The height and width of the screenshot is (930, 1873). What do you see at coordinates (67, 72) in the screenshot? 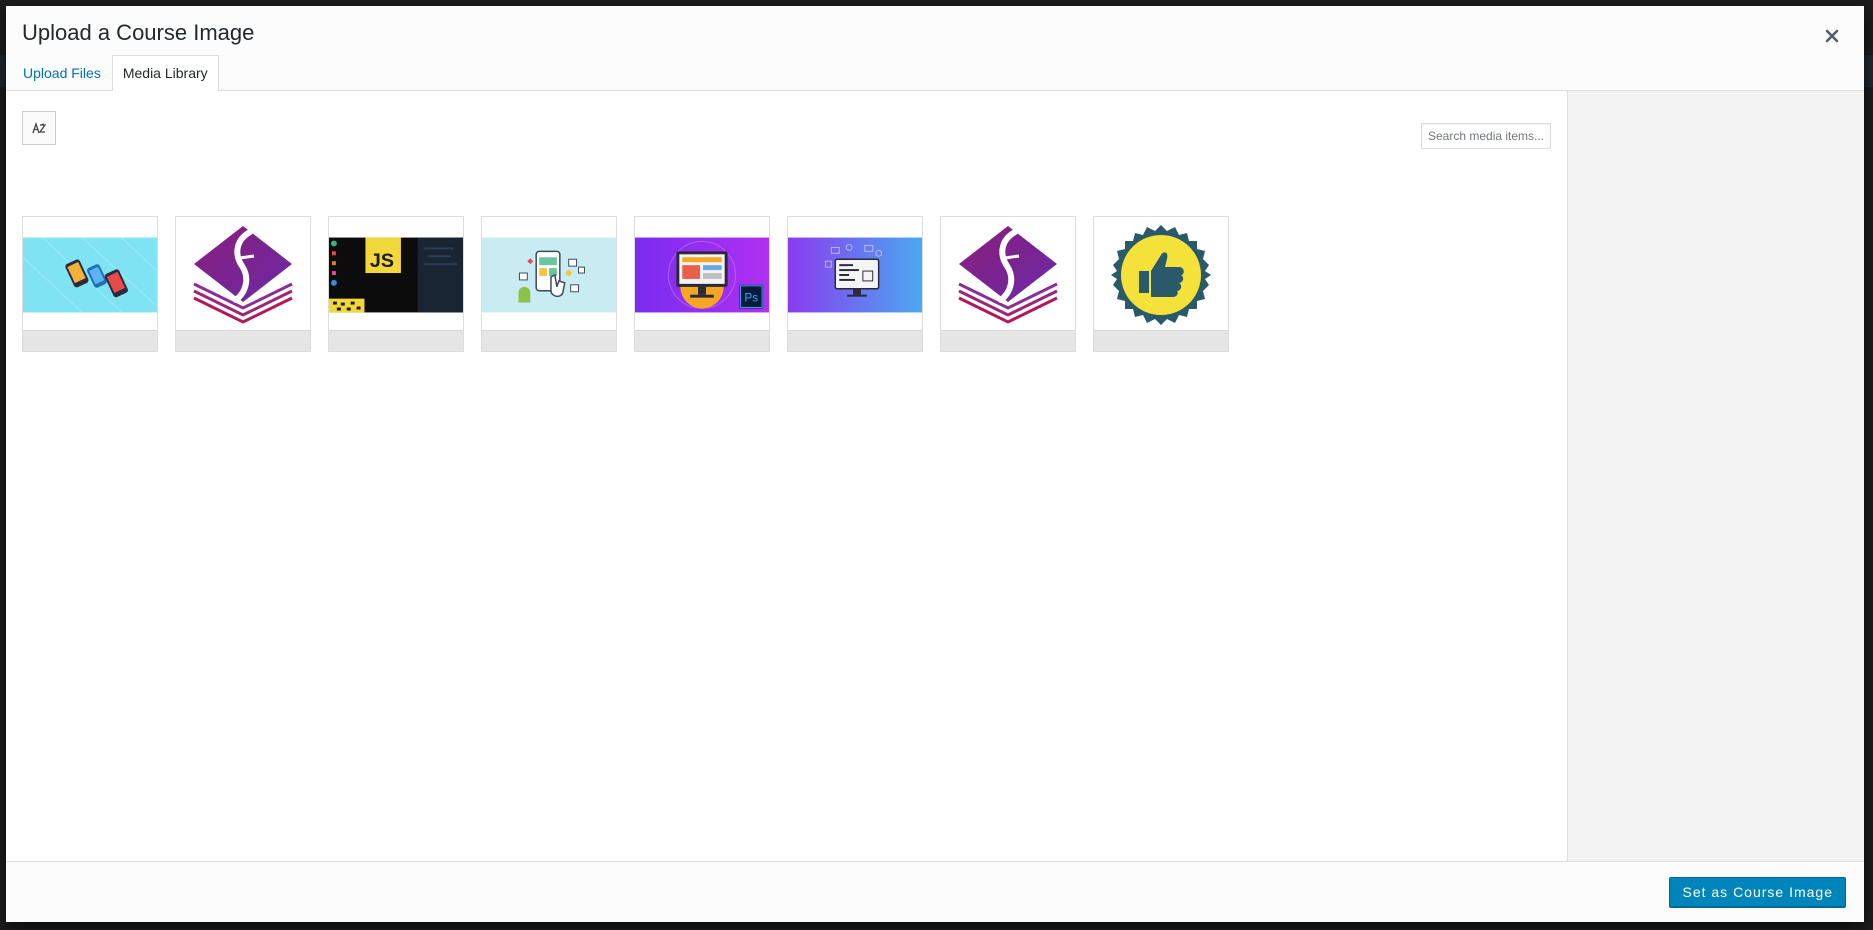
I see `tab-upload-files: Upload Files` at bounding box center [67, 72].